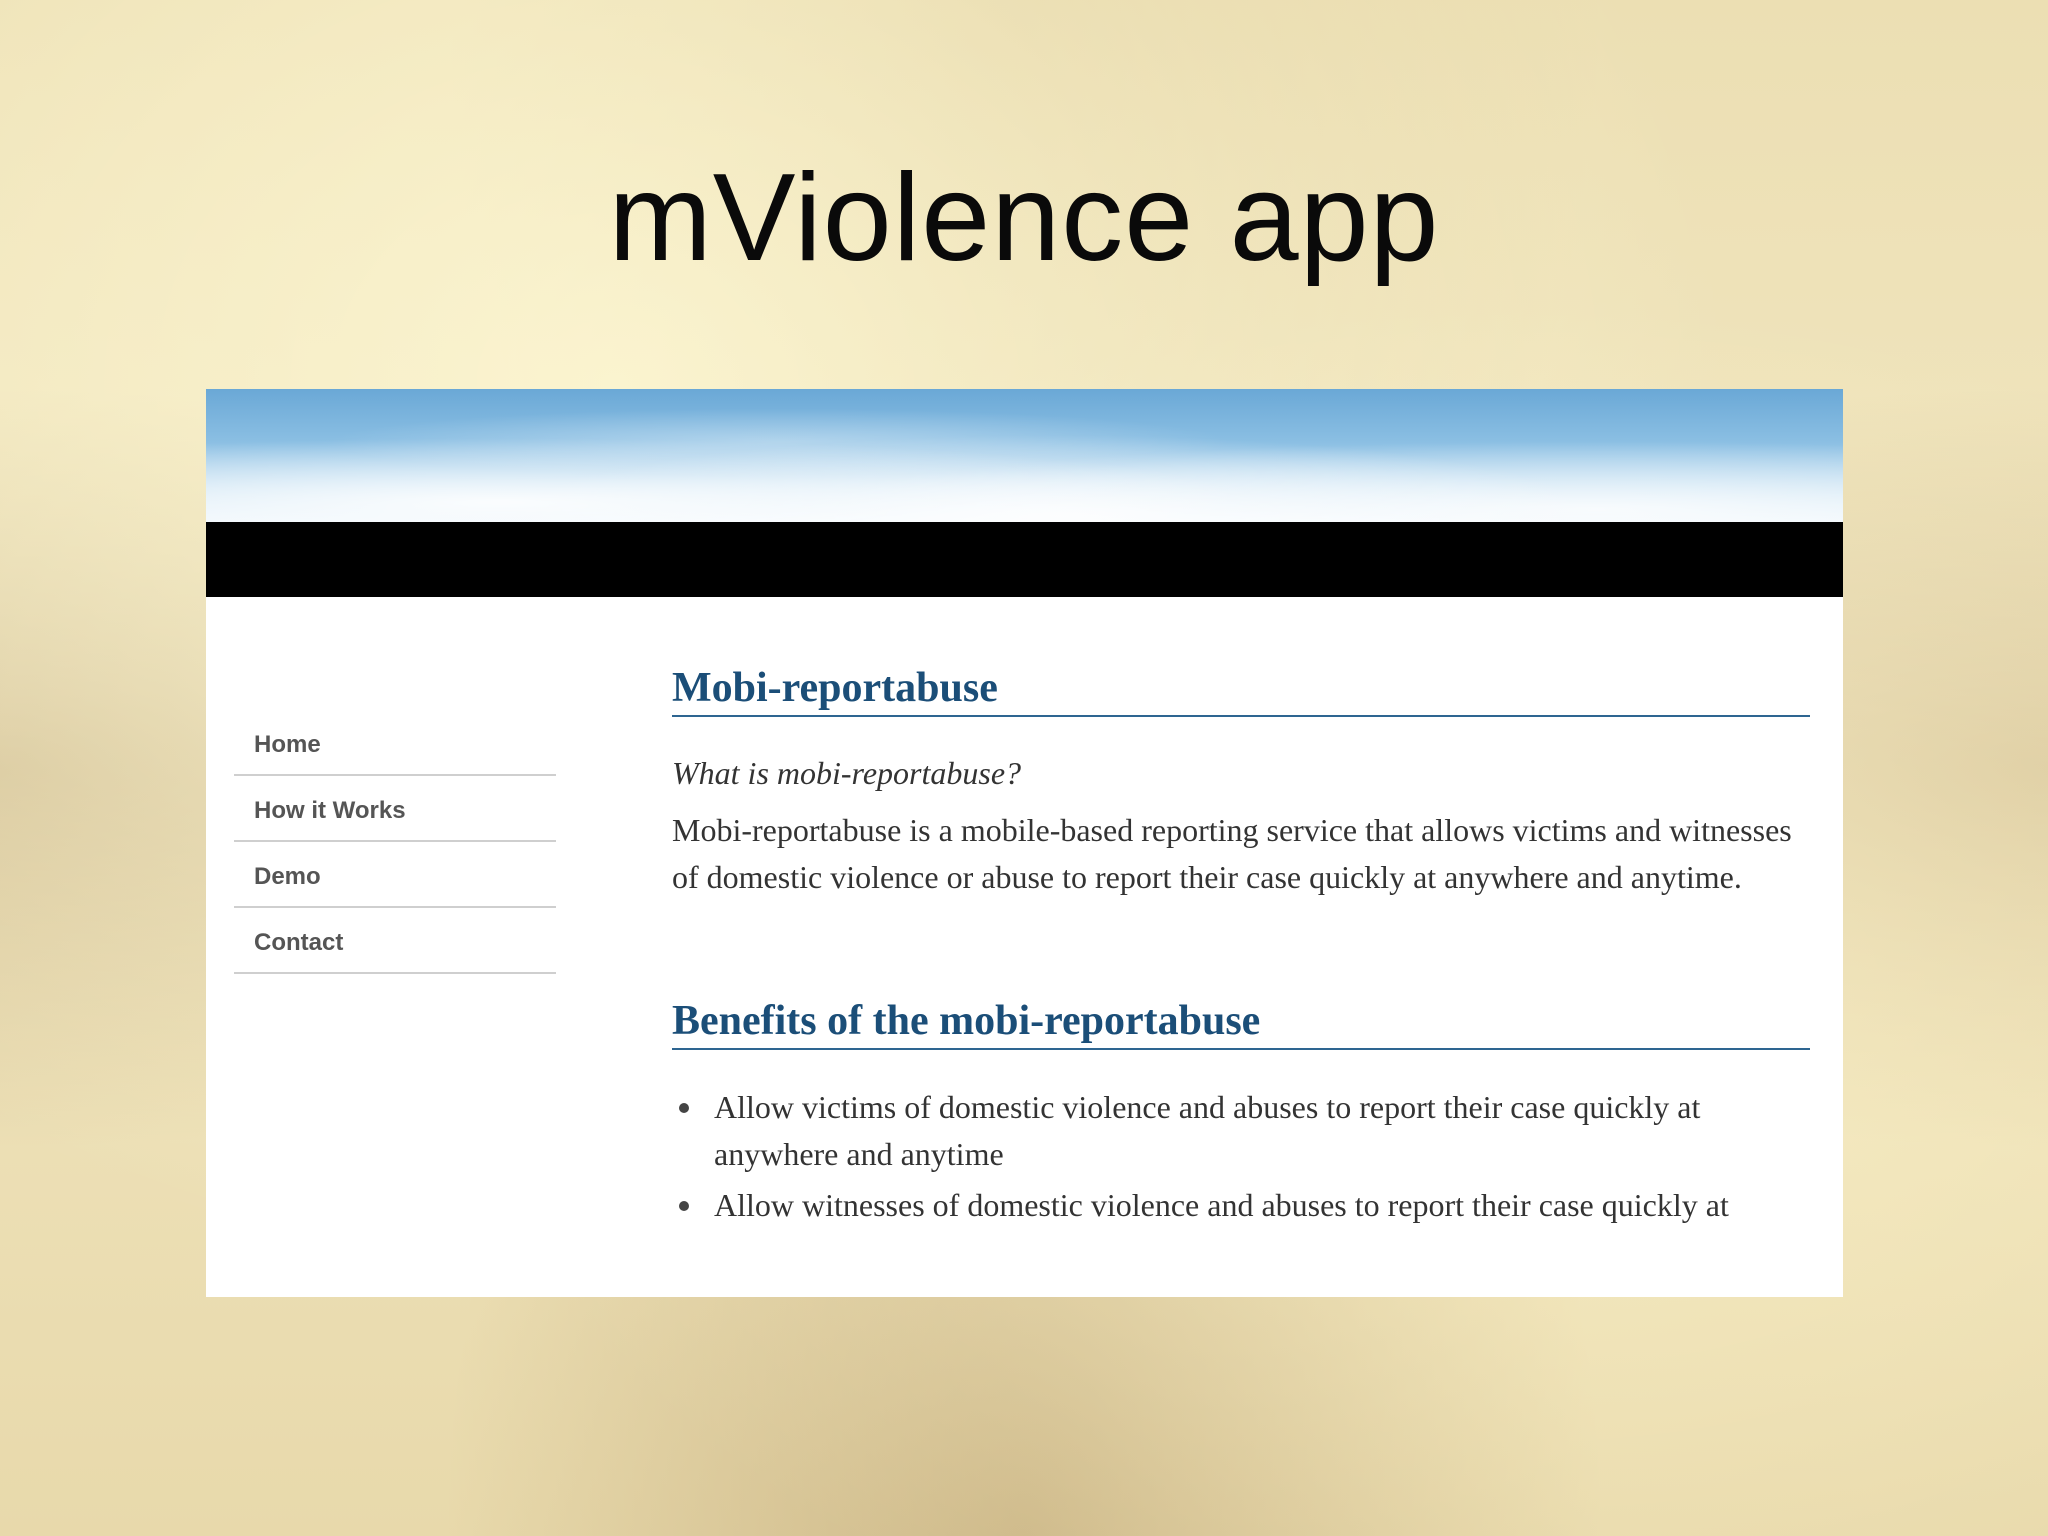 The image size is (2048, 1536). What do you see at coordinates (395, 941) in the screenshot?
I see `nav-item-contact: Contact` at bounding box center [395, 941].